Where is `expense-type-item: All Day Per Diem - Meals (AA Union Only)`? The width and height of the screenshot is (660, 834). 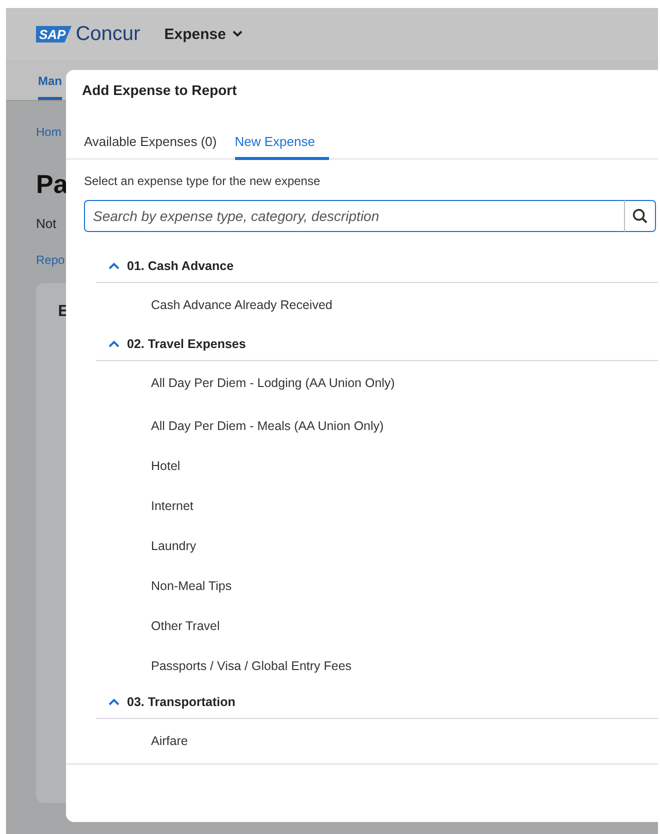
expense-type-item: All Day Per Diem - Meals (AA Union Only) is located at coordinates (377, 426).